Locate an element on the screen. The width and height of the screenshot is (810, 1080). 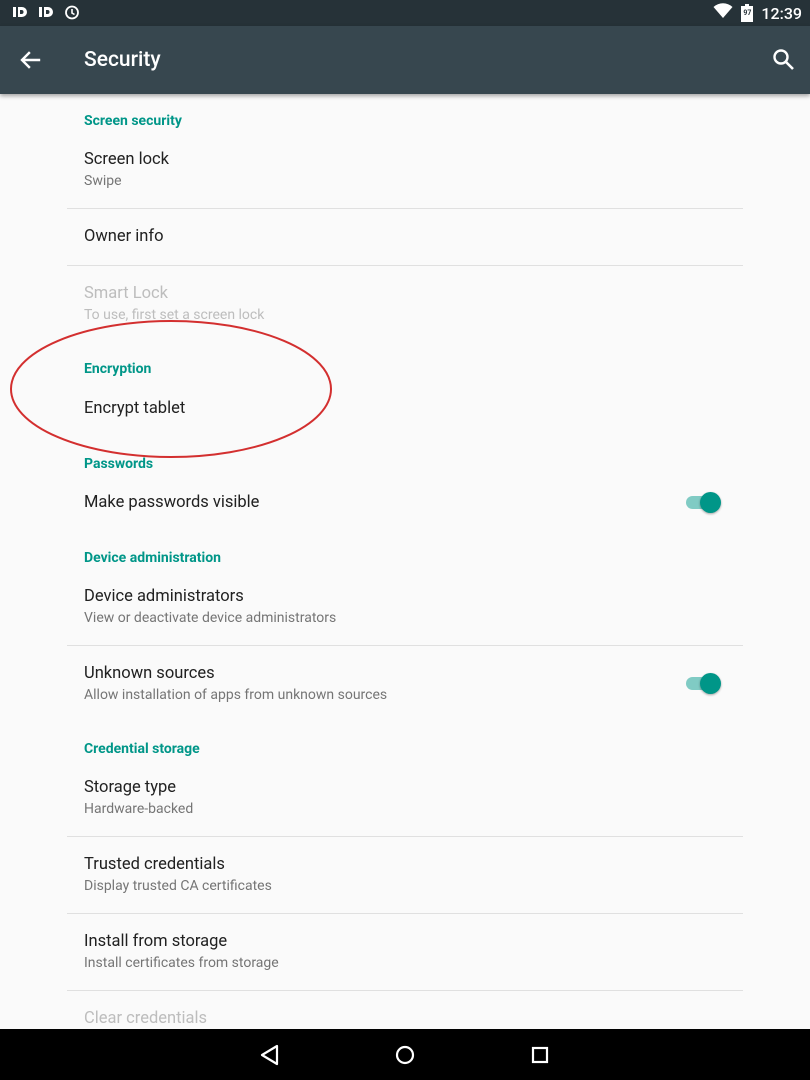
item-subtitle: Hardware-backed is located at coordinates (139, 809).